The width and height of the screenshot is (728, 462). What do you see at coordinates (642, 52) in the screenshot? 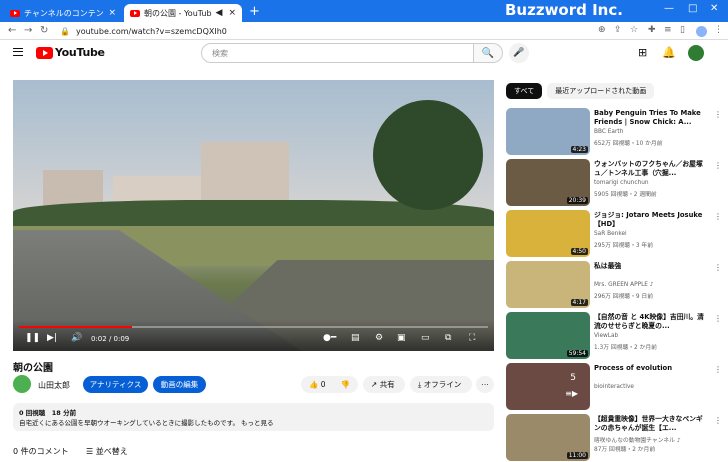
I see `create-video-icon: ⊞` at bounding box center [642, 52].